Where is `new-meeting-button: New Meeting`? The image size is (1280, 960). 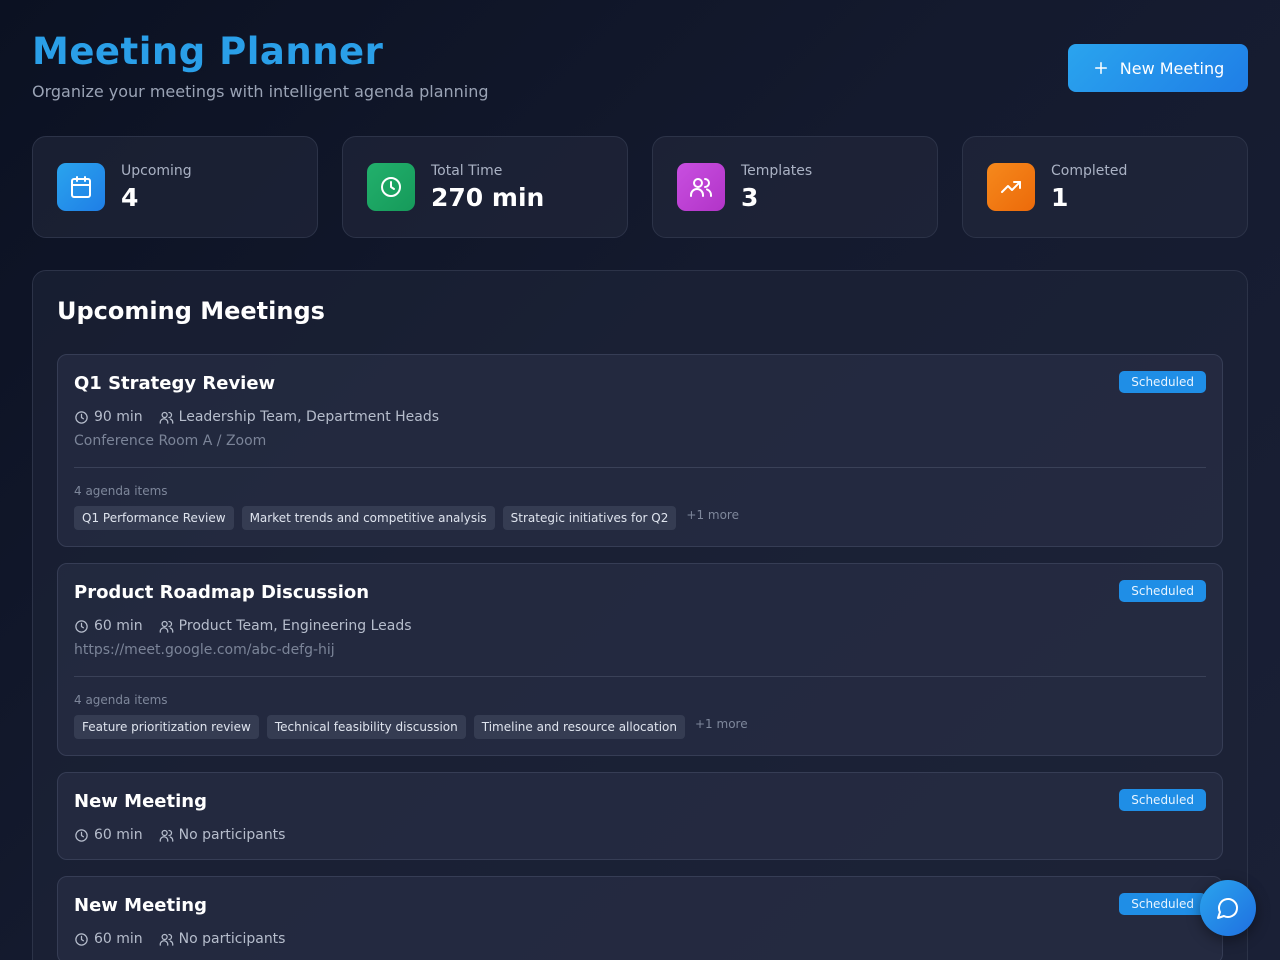 new-meeting-button: New Meeting is located at coordinates (1158, 68).